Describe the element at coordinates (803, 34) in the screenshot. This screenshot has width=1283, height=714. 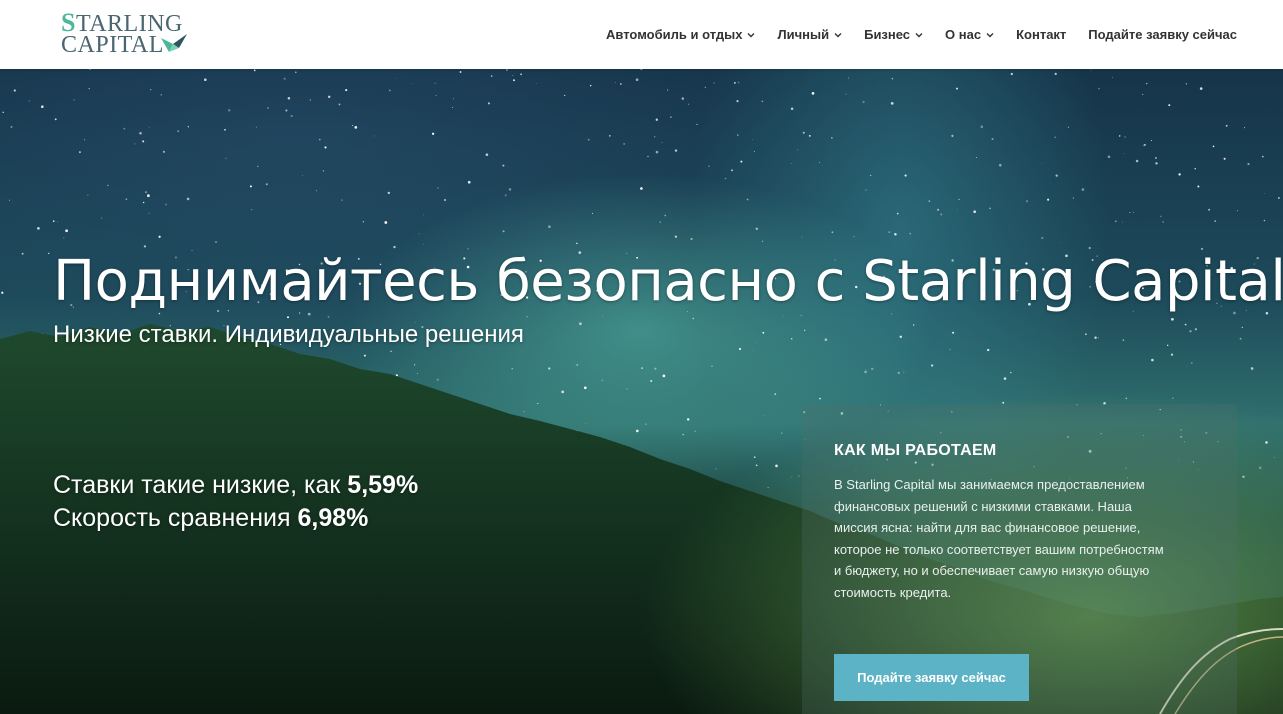
I see `nav-item-label: Личный` at that location.